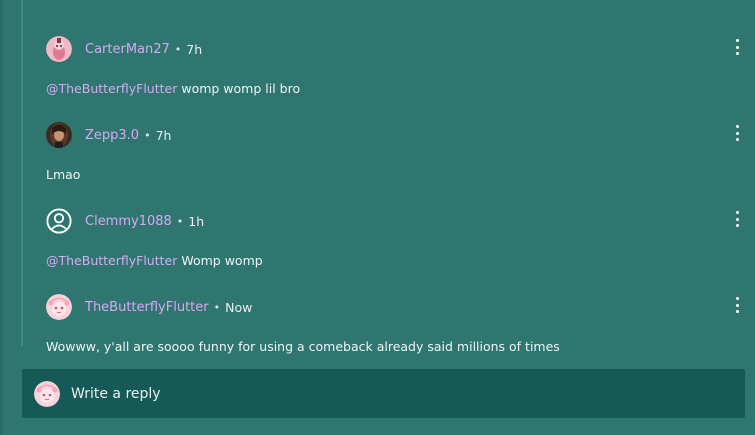 The image size is (755, 435). What do you see at coordinates (127, 49) in the screenshot?
I see `comment-username: CarterMan27` at bounding box center [127, 49].